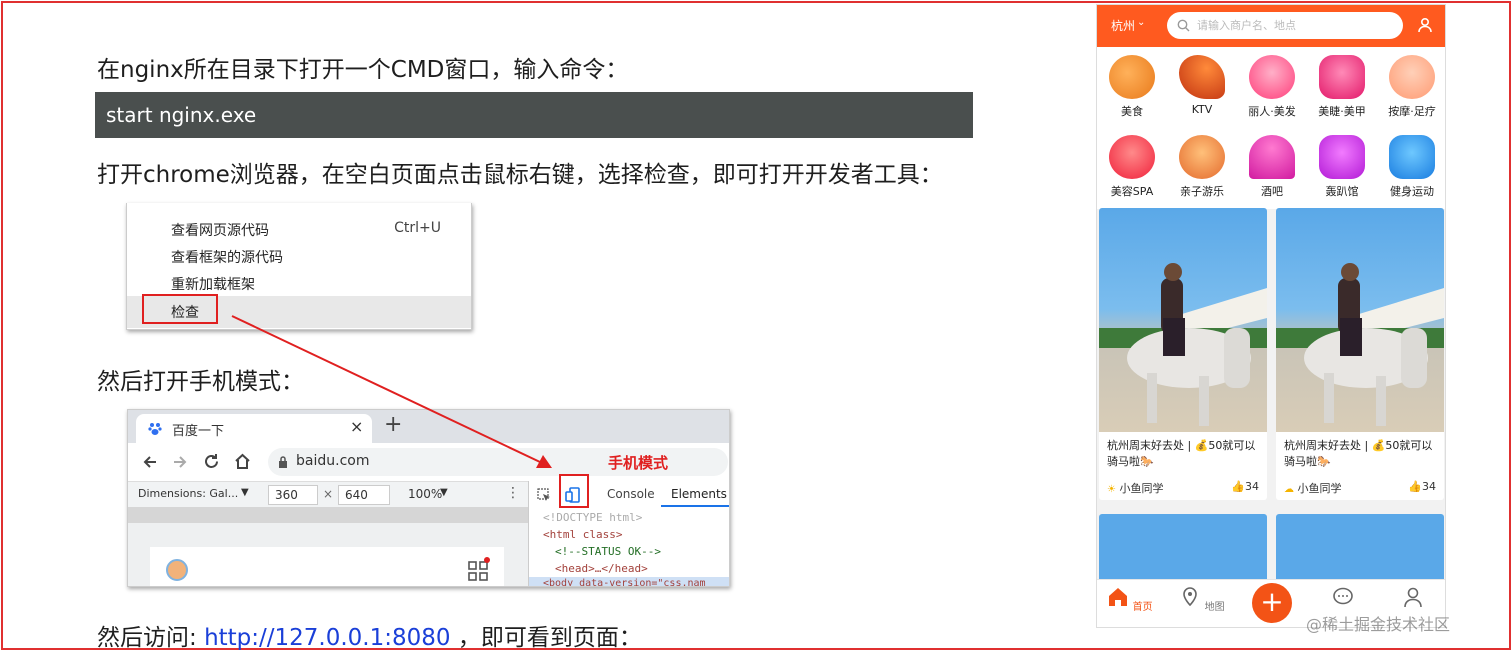 The image size is (1512, 651). Describe the element at coordinates (1246, 25) in the screenshot. I see `search-placeholder: 请输入商户名、地点` at that location.